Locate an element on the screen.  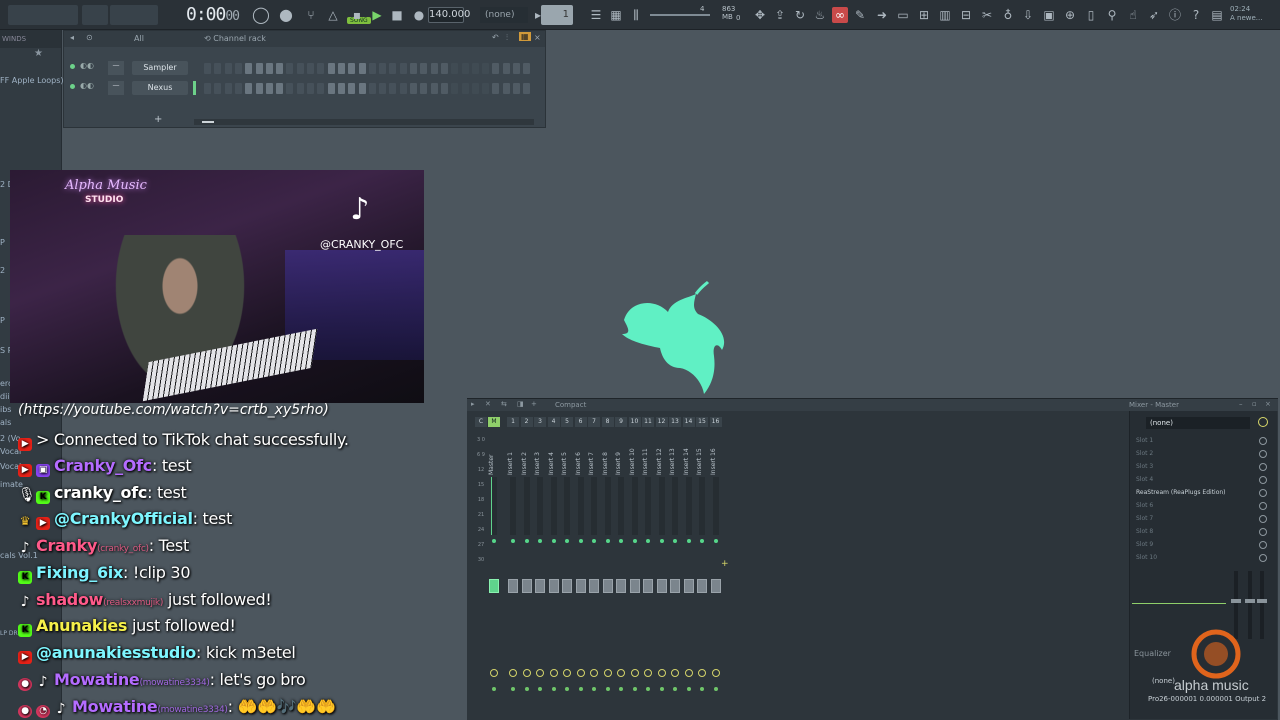
time-display: 0:0000 is located at coordinates (213, 14).